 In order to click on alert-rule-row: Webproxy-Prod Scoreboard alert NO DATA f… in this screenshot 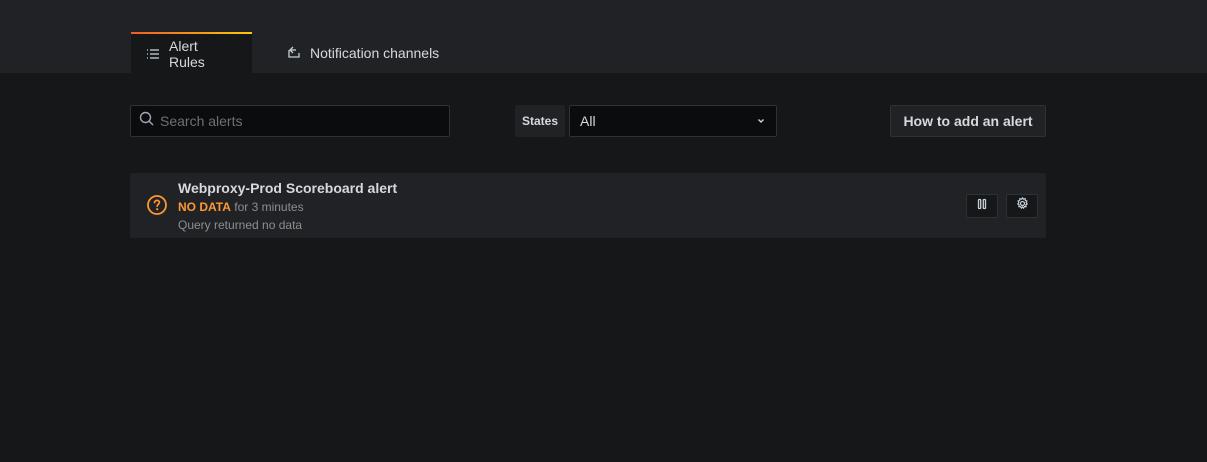, I will do `click(588, 205)`.